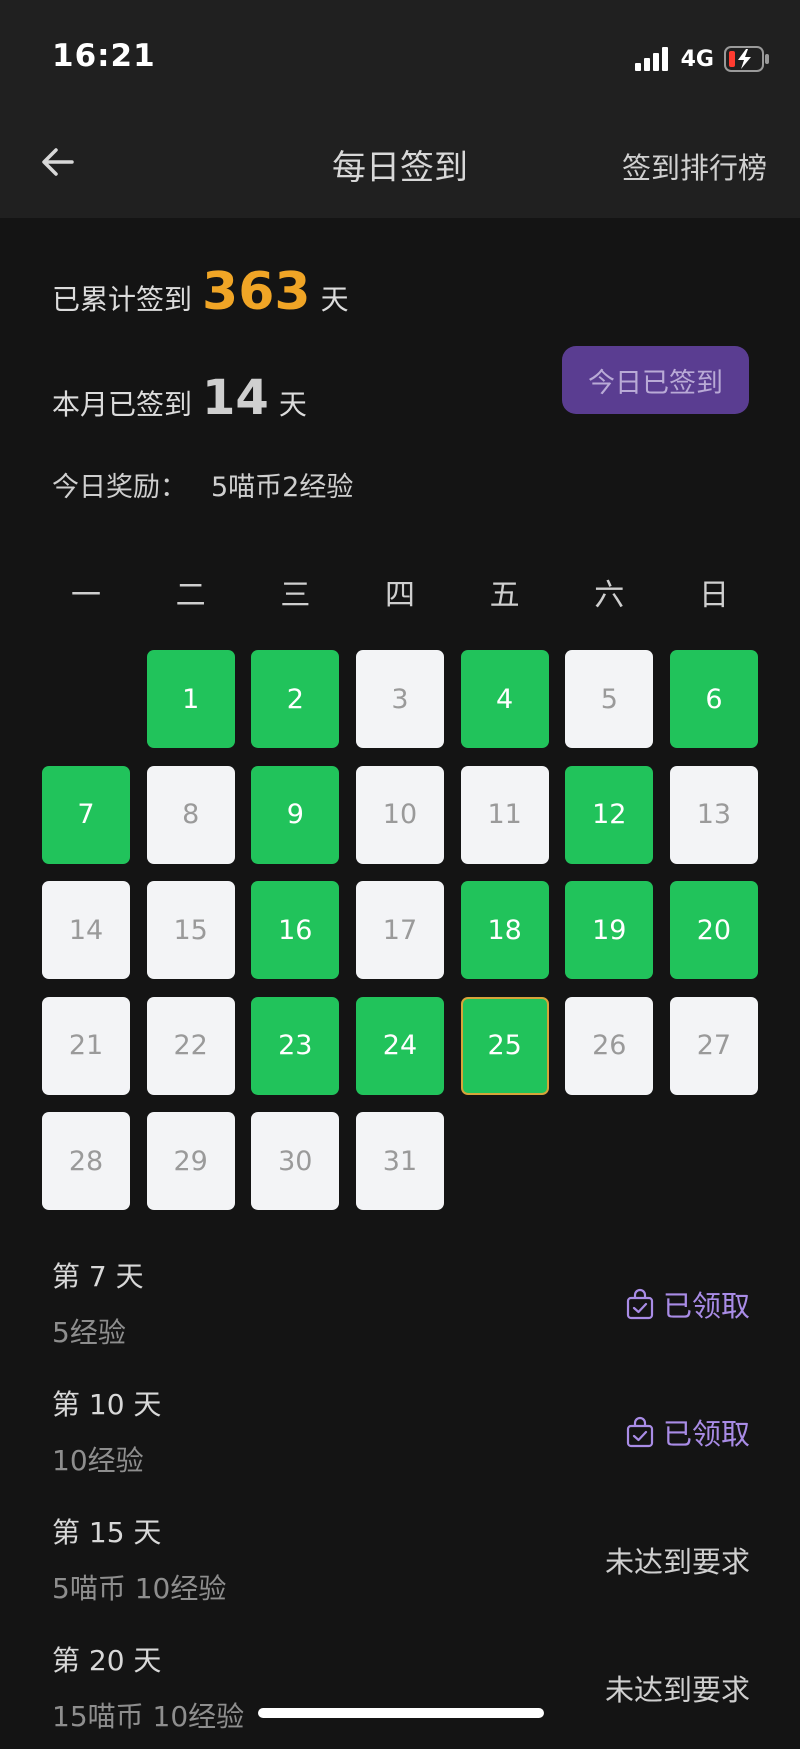 This screenshot has height=1749, width=800. What do you see at coordinates (119, 487) in the screenshot?
I see `reward-label: 今日奖励：` at bounding box center [119, 487].